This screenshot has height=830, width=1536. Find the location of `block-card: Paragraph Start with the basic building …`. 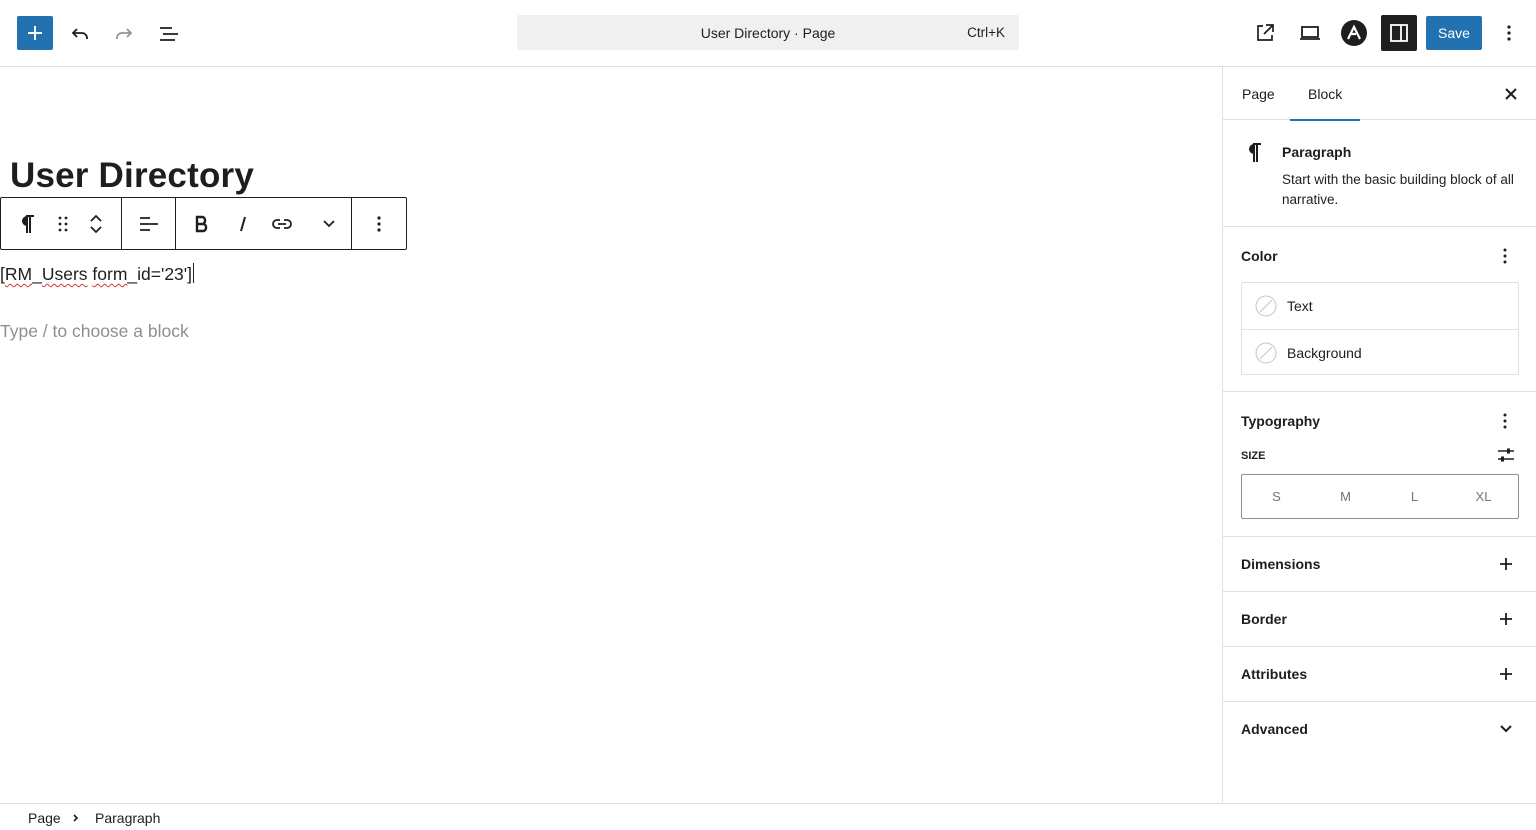

block-card: Paragraph Start with the basic building … is located at coordinates (1379, 173).